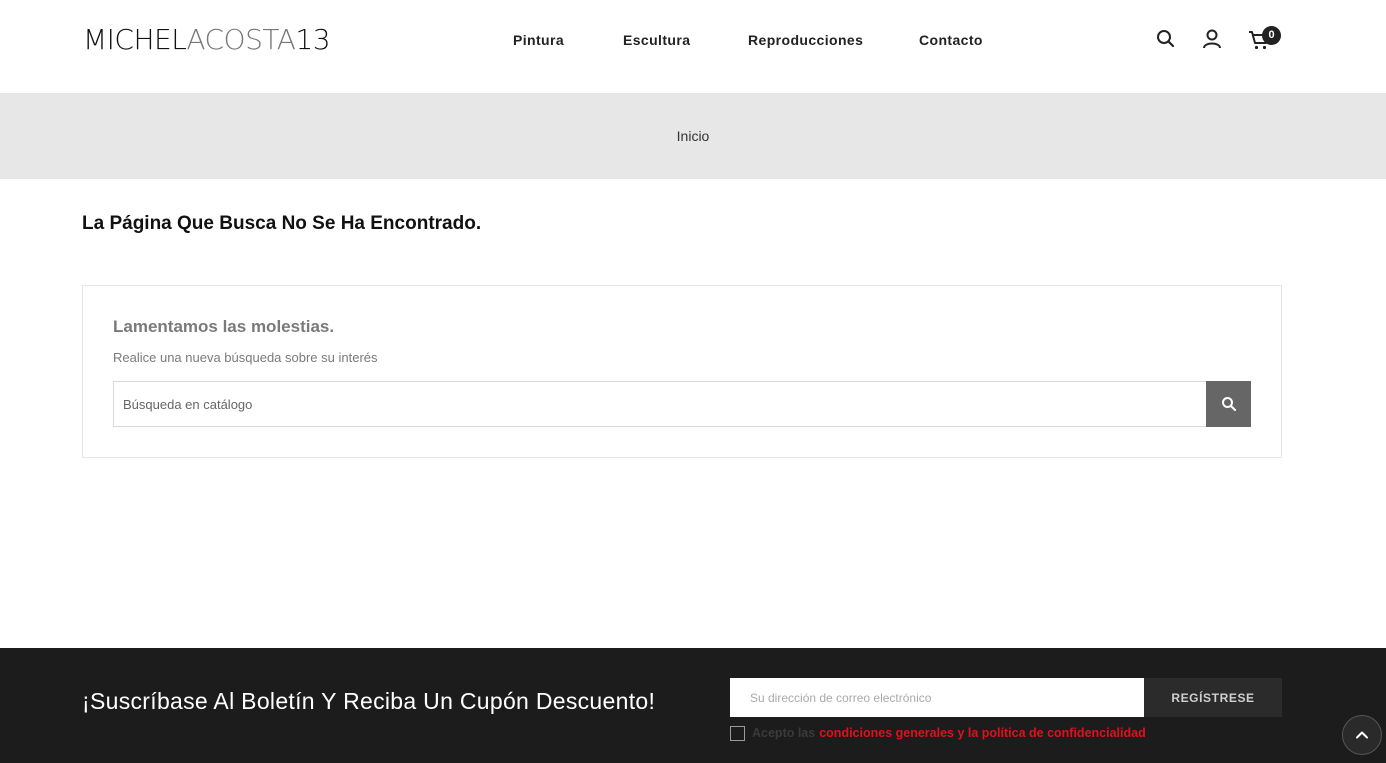  I want to click on site-logo: MICHEL ACOSTA 13, so click(207, 39).